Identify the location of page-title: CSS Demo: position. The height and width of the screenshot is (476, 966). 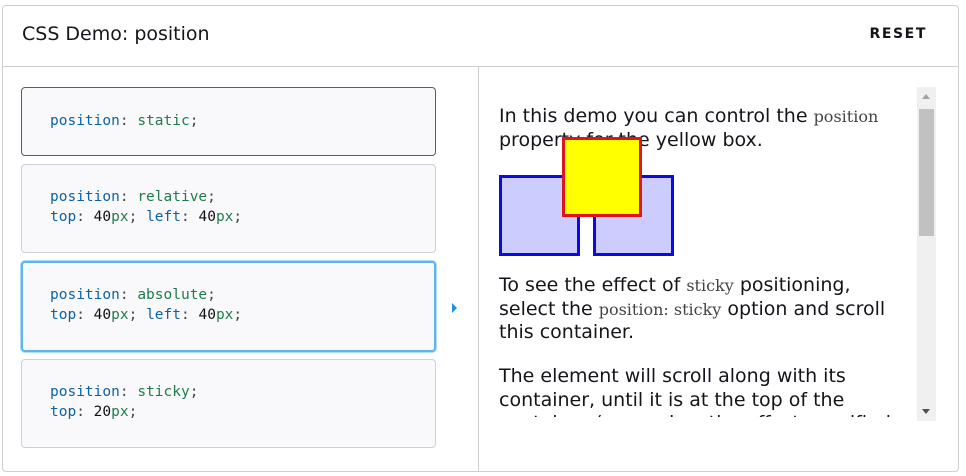
(116, 34).